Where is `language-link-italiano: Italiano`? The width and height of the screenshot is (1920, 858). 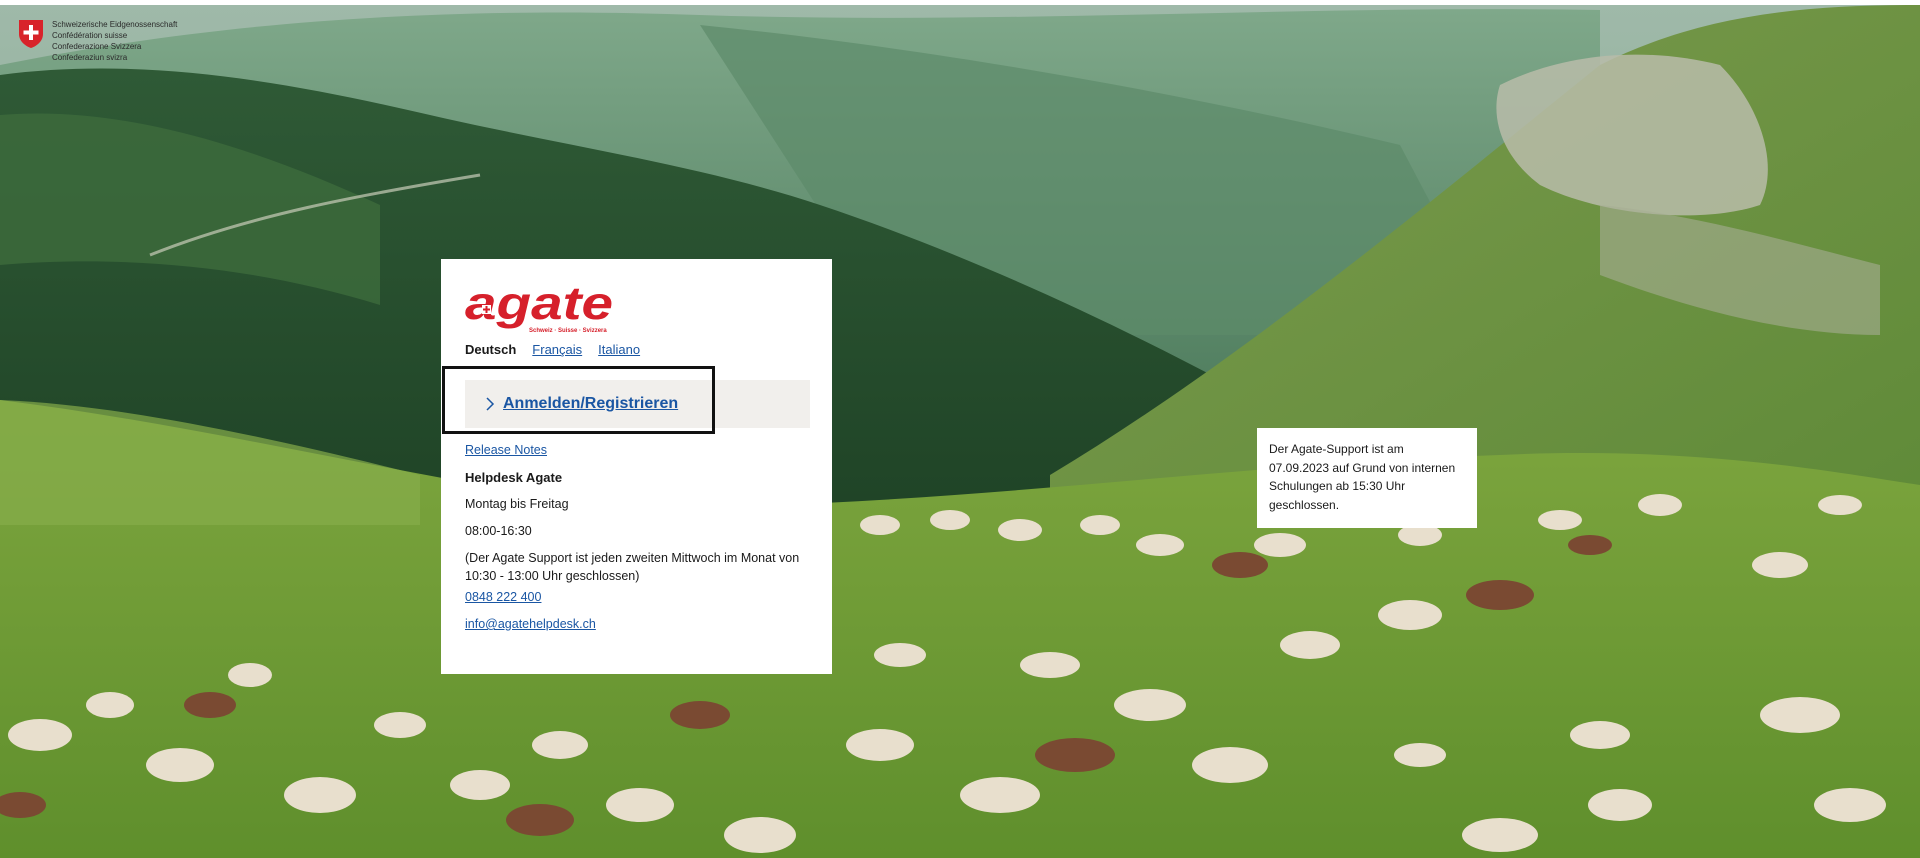
language-link-italiano: Italiano is located at coordinates (619, 349).